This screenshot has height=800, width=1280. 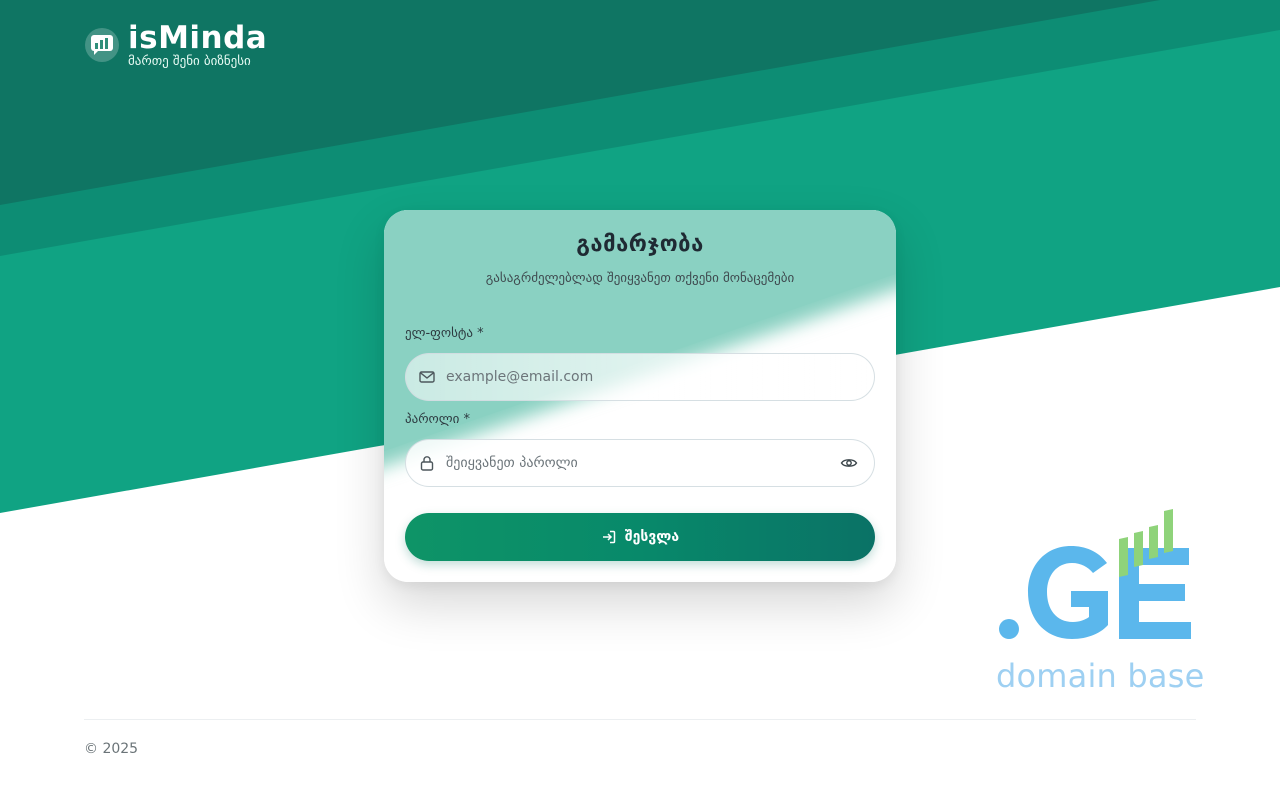 What do you see at coordinates (437, 419) in the screenshot?
I see `password-label: პაროლი *` at bounding box center [437, 419].